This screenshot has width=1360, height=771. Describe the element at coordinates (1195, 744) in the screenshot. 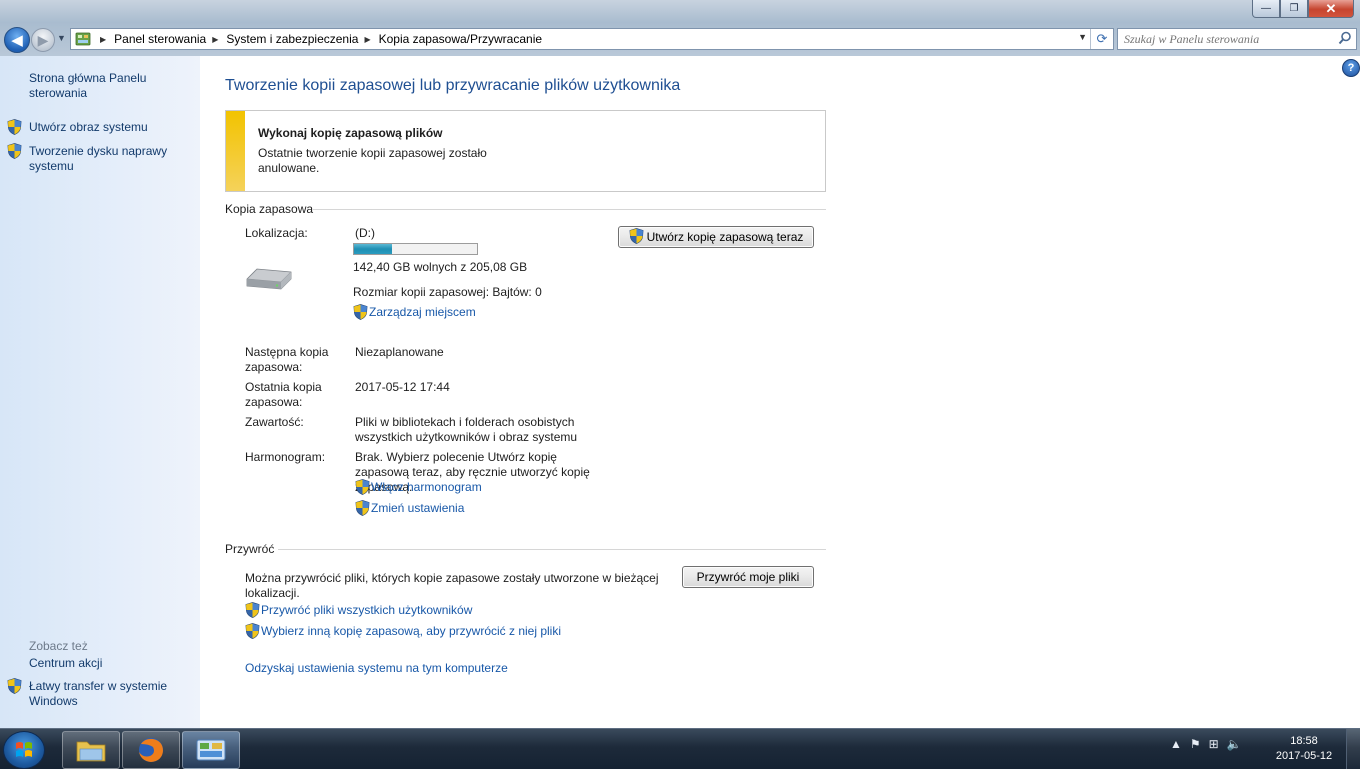

I see `action-center-flag-icon: ⚑` at that location.